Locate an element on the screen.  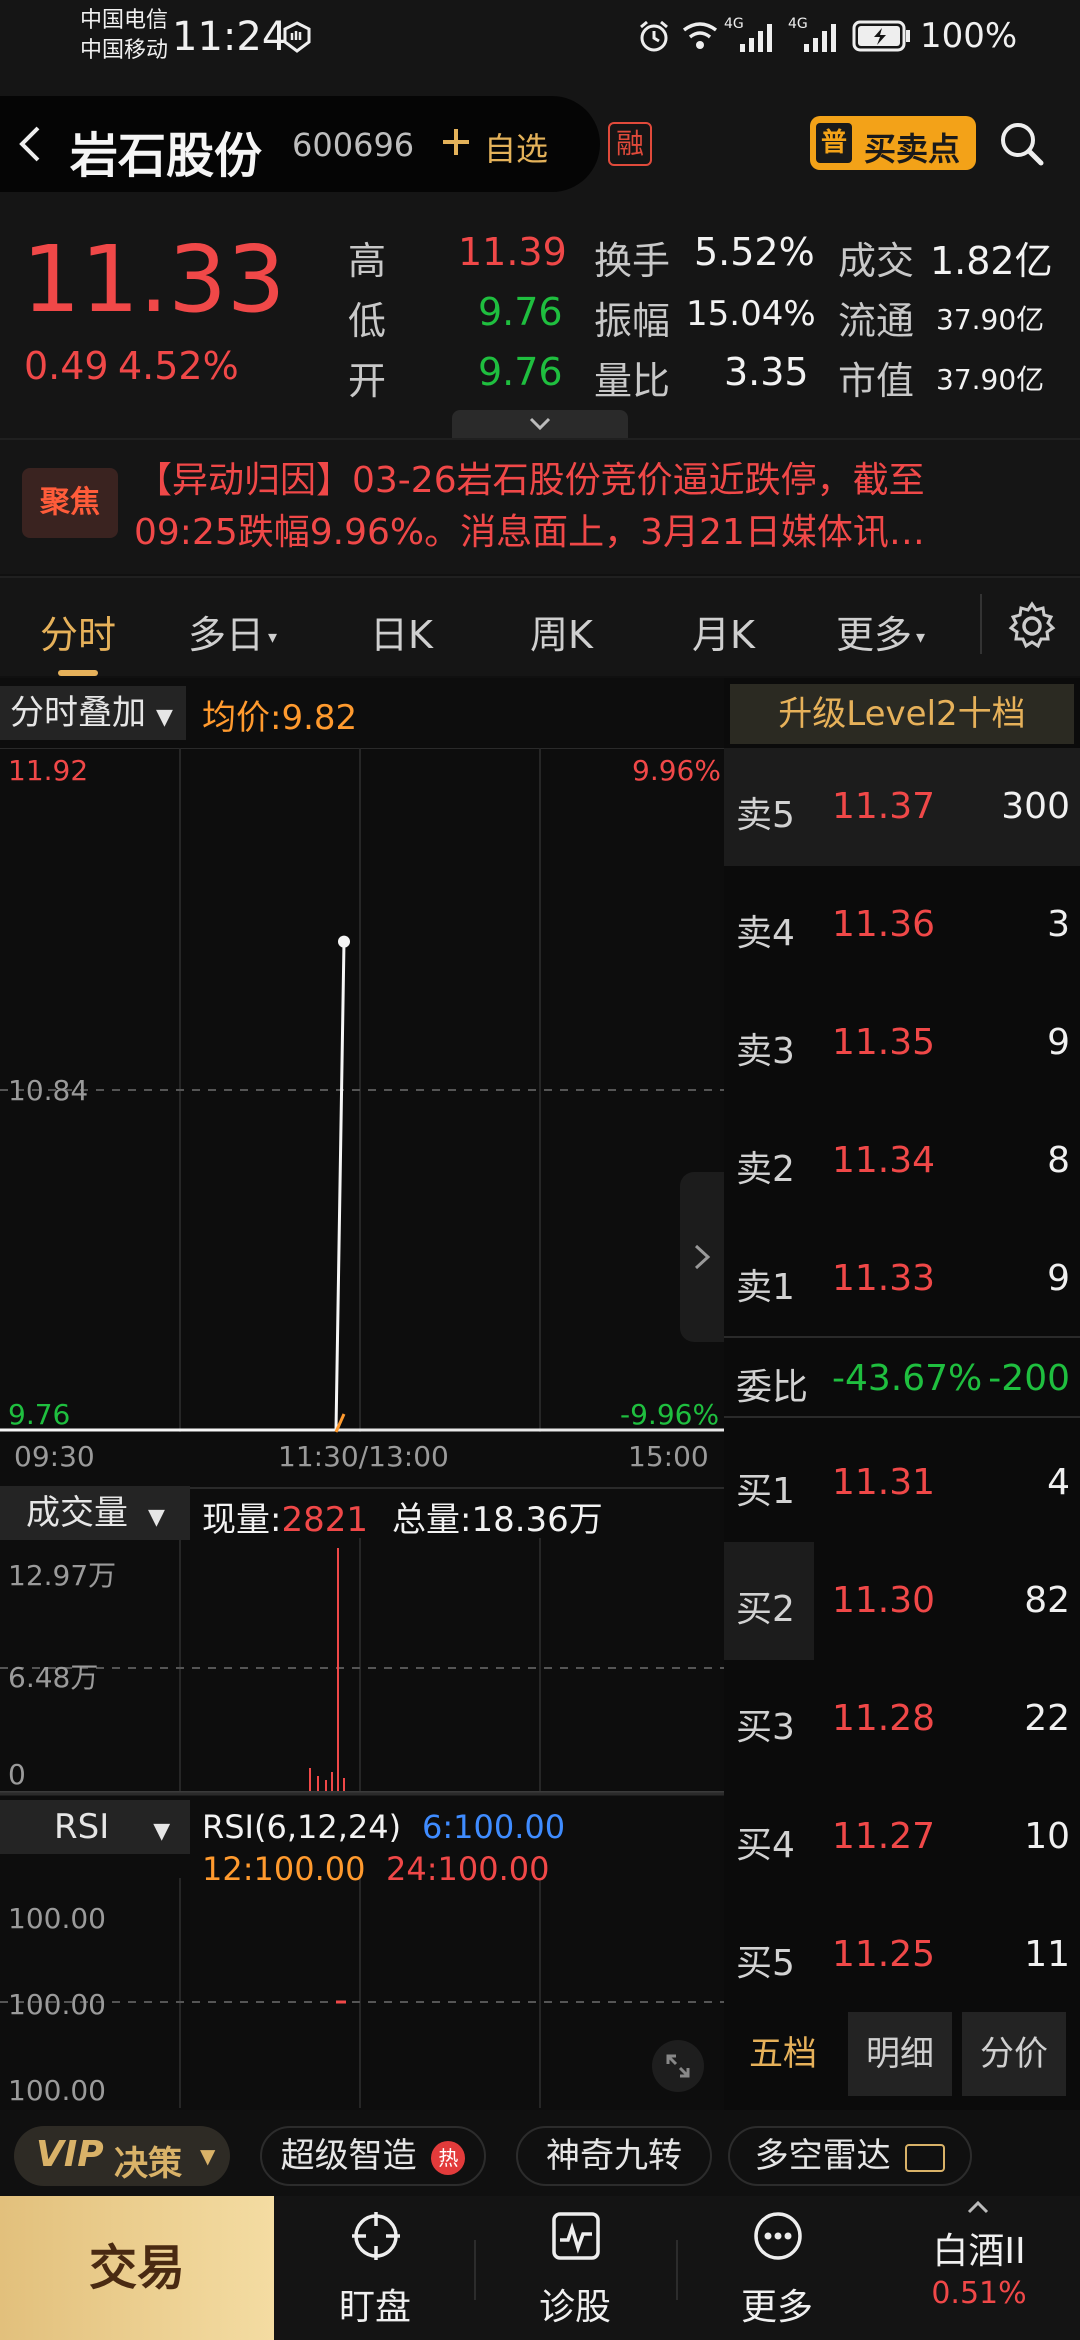
price-axis-top: 11.92 is located at coordinates (48, 770).